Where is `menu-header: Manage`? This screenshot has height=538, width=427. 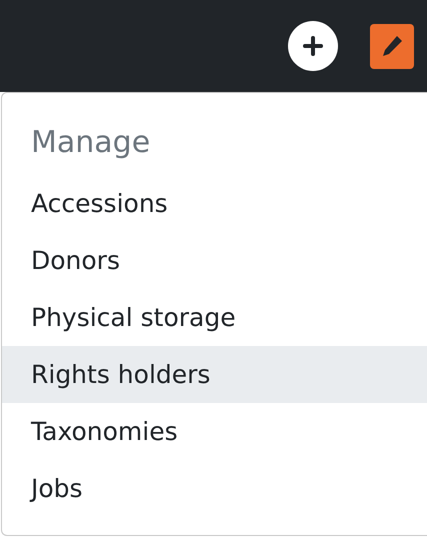
menu-header: Manage is located at coordinates (91, 143).